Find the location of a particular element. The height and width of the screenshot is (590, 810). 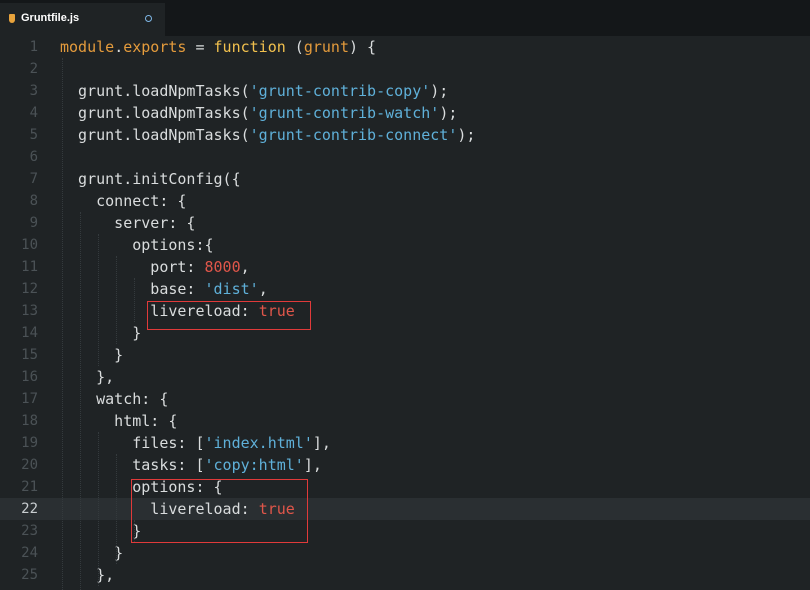

code-token: grunt is located at coordinates (326, 47).